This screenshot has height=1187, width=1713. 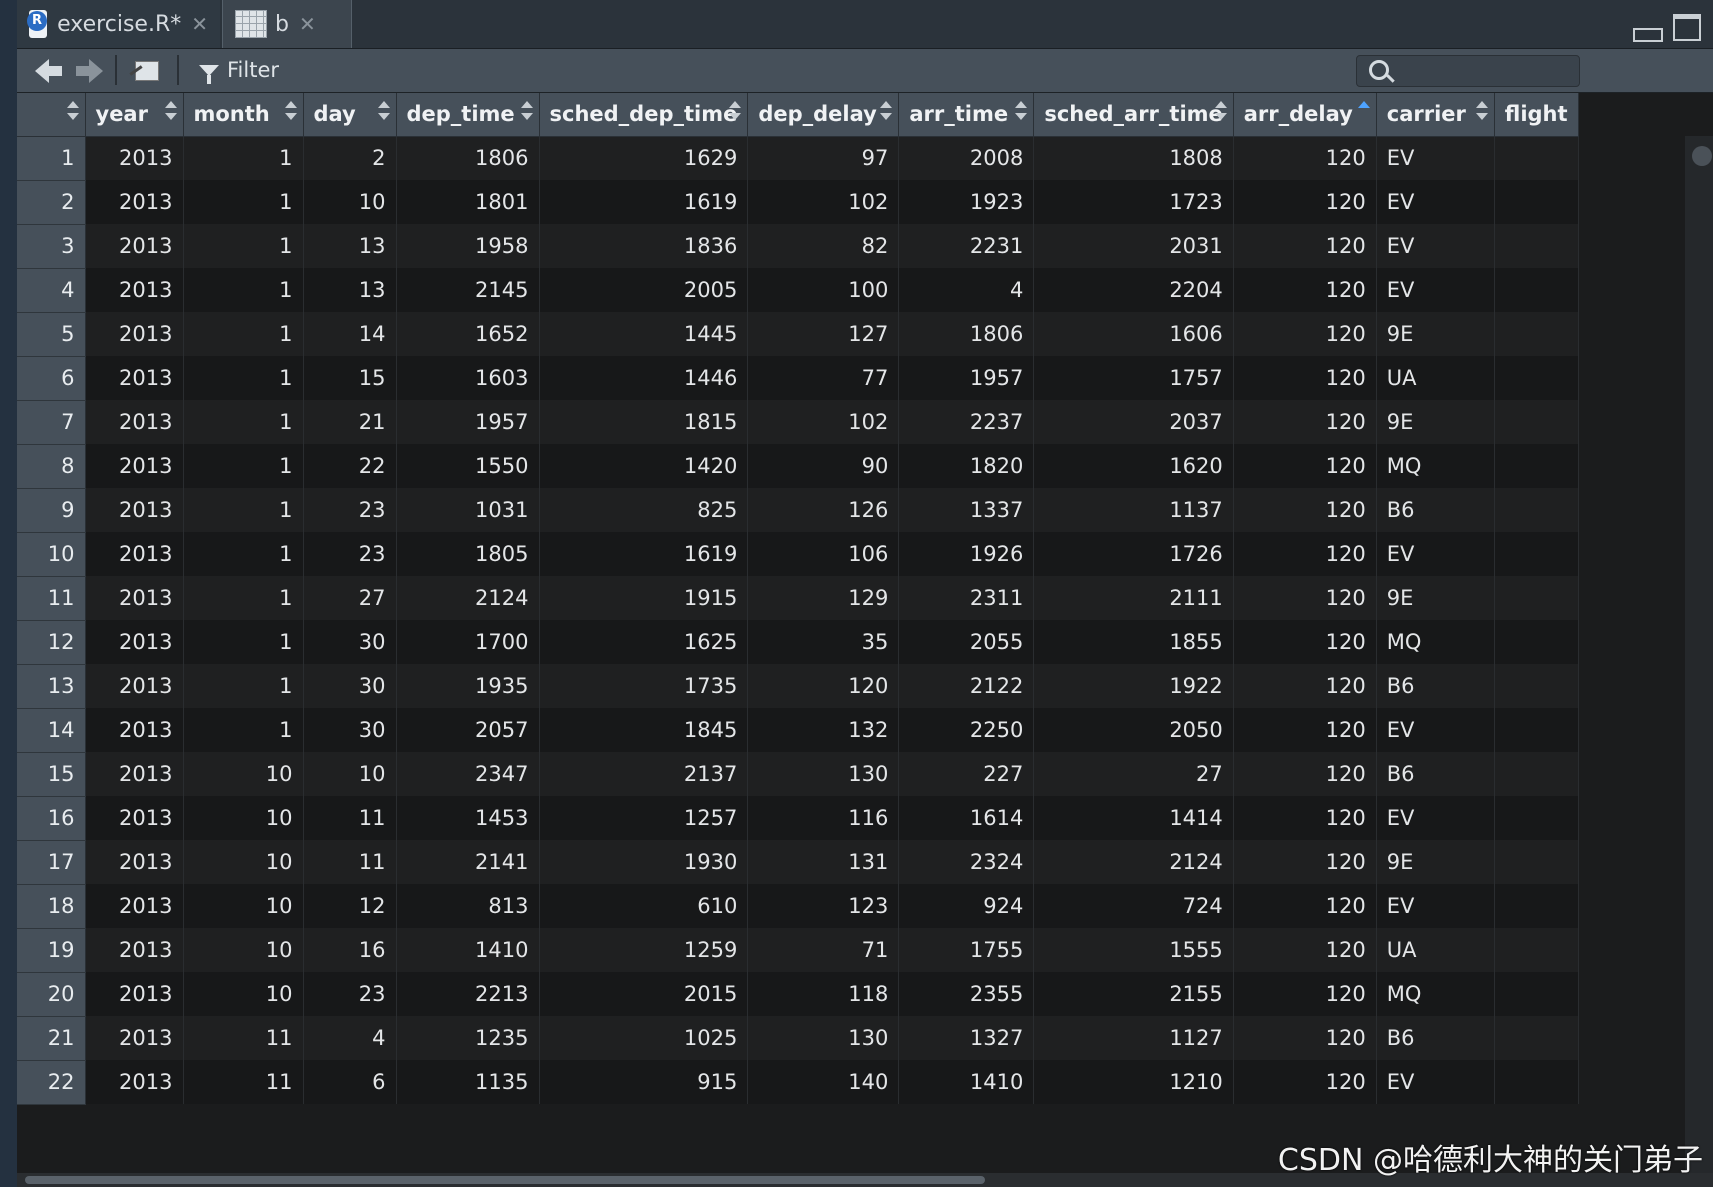 I want to click on column-header-dep-time: dep_time, so click(x=468, y=115).